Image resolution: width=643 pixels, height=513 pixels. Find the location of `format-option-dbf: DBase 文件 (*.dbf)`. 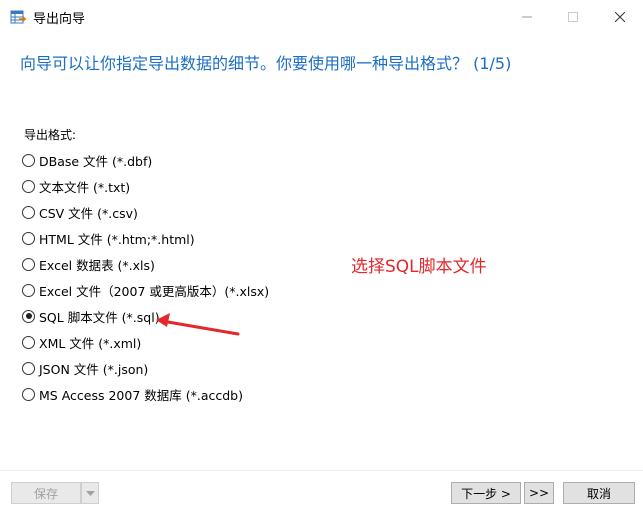

format-option-dbf: DBase 文件 (*.dbf) is located at coordinates (87, 160).